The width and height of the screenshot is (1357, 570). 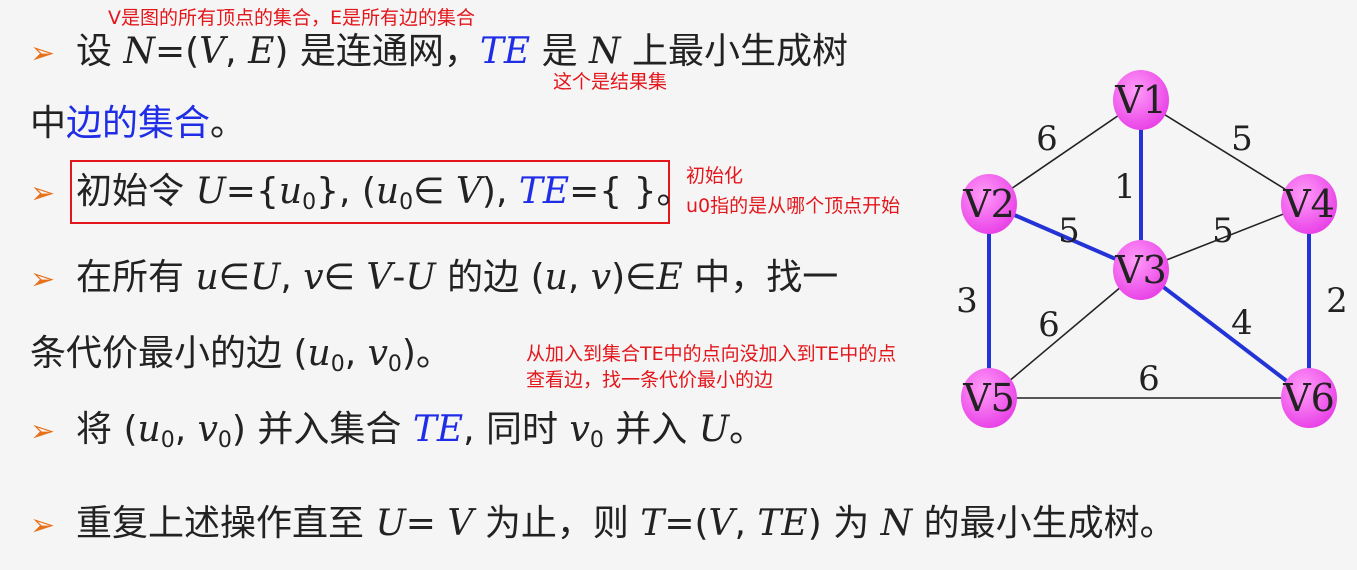 I want to click on text: 设, so click(x=100, y=51).